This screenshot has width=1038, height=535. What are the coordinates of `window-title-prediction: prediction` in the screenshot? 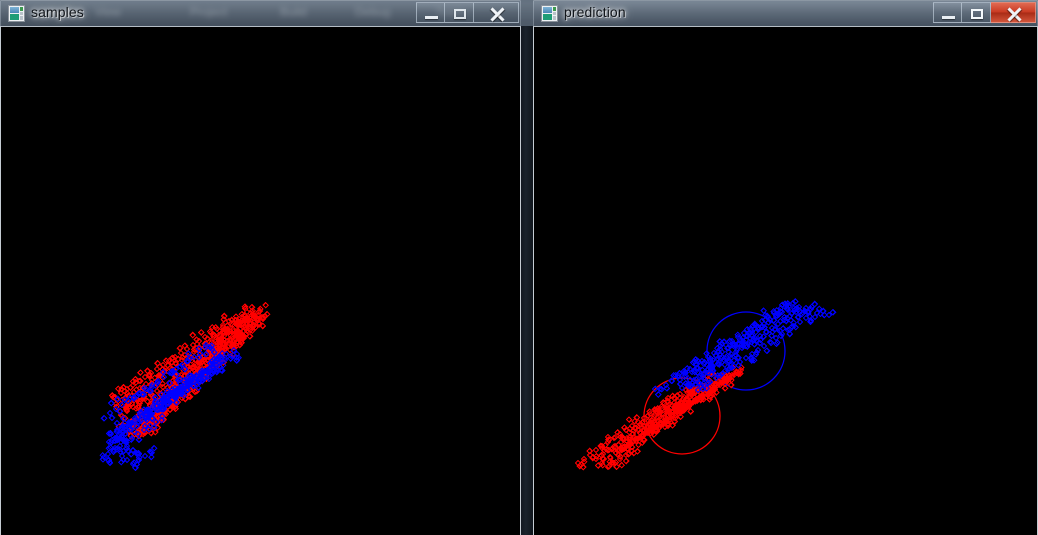 It's located at (595, 12).